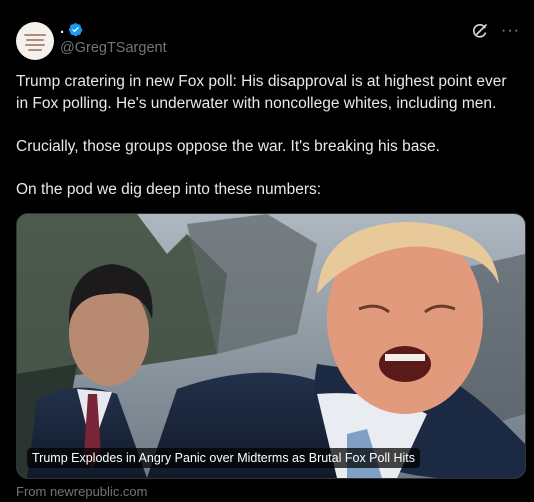  I want to click on avatar, so click(35, 41).